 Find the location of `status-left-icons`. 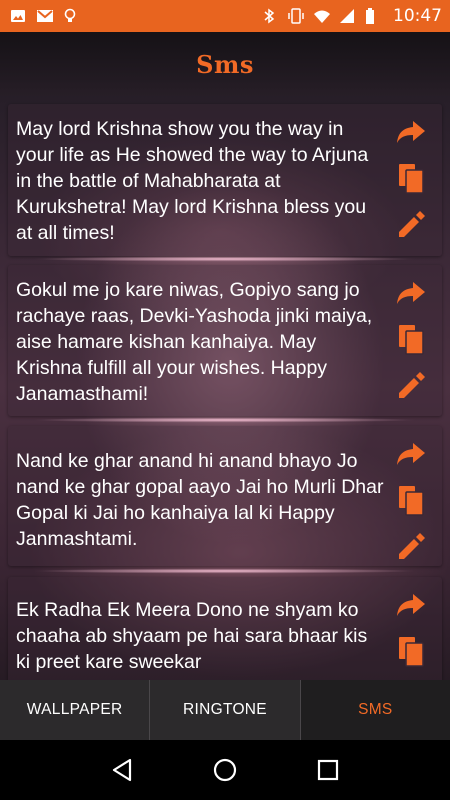

status-left-icons is located at coordinates (44, 16).